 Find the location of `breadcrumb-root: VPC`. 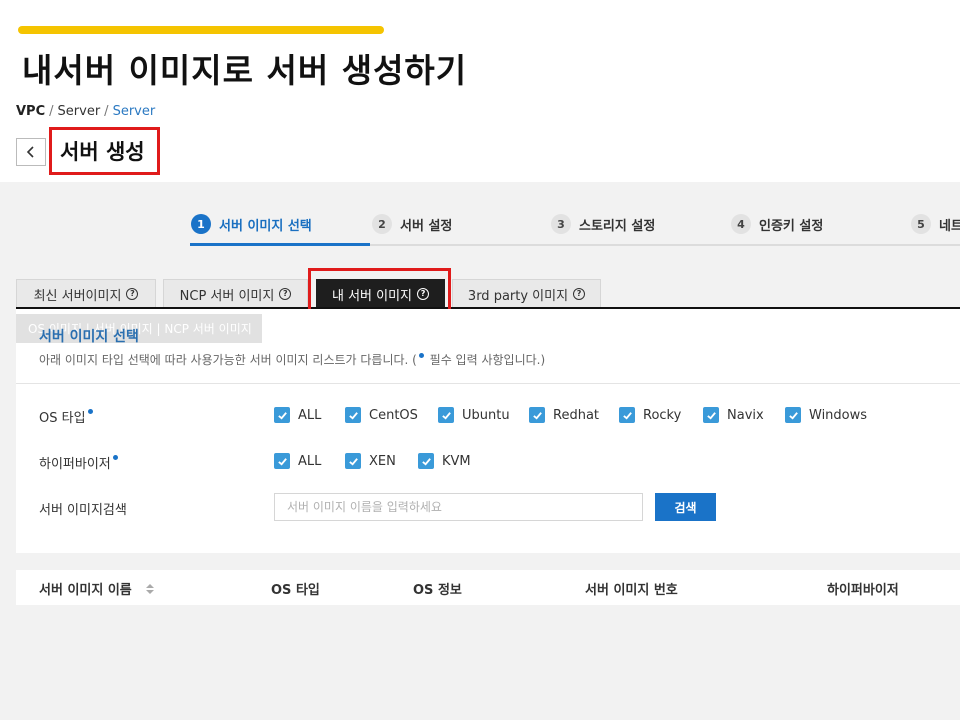

breadcrumb-root: VPC is located at coordinates (30, 111).